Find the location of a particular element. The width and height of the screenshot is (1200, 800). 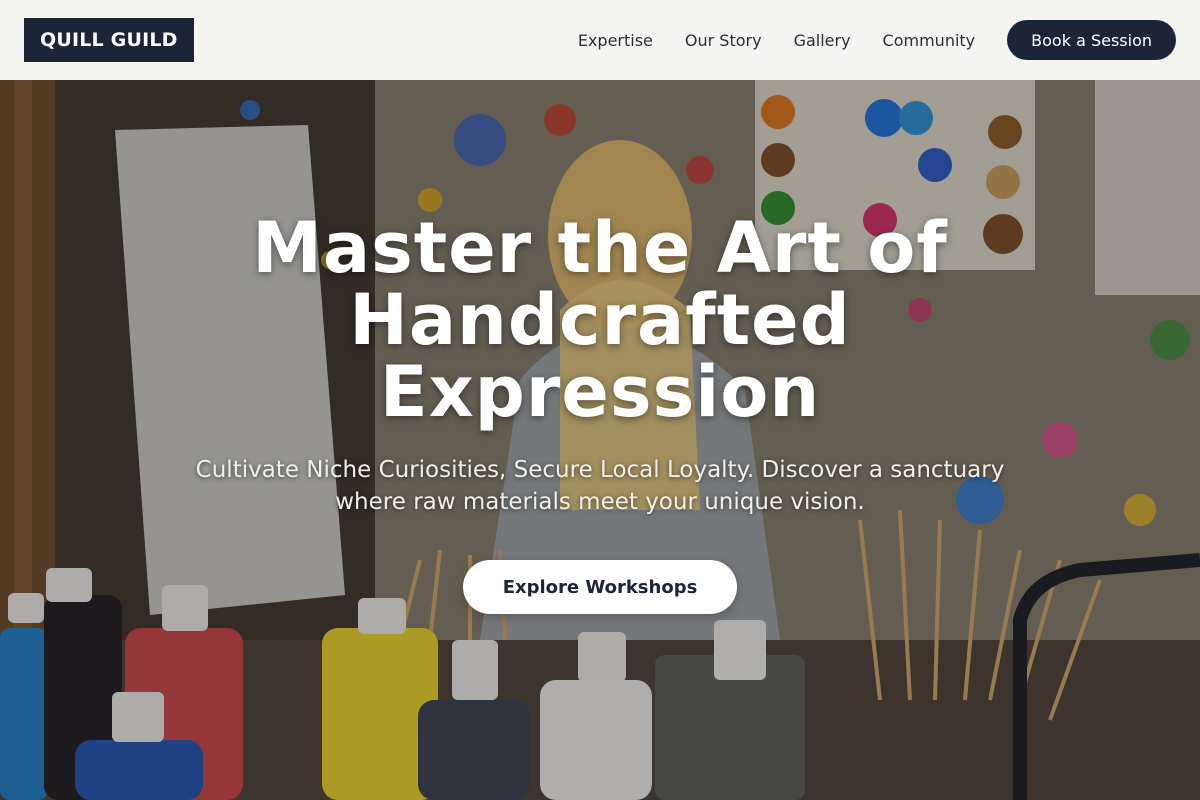

nav-link-expertise: Expertise is located at coordinates (615, 40).